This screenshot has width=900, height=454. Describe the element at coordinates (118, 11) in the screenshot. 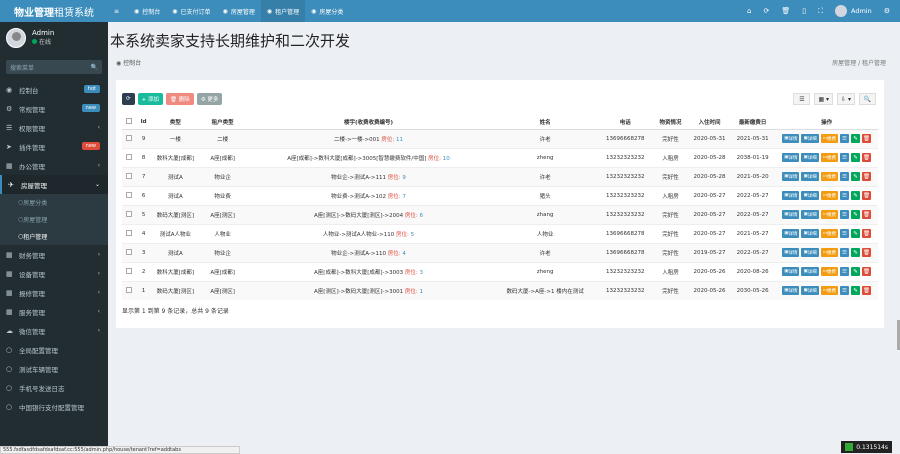

I see `menu-toggle: ≡` at that location.